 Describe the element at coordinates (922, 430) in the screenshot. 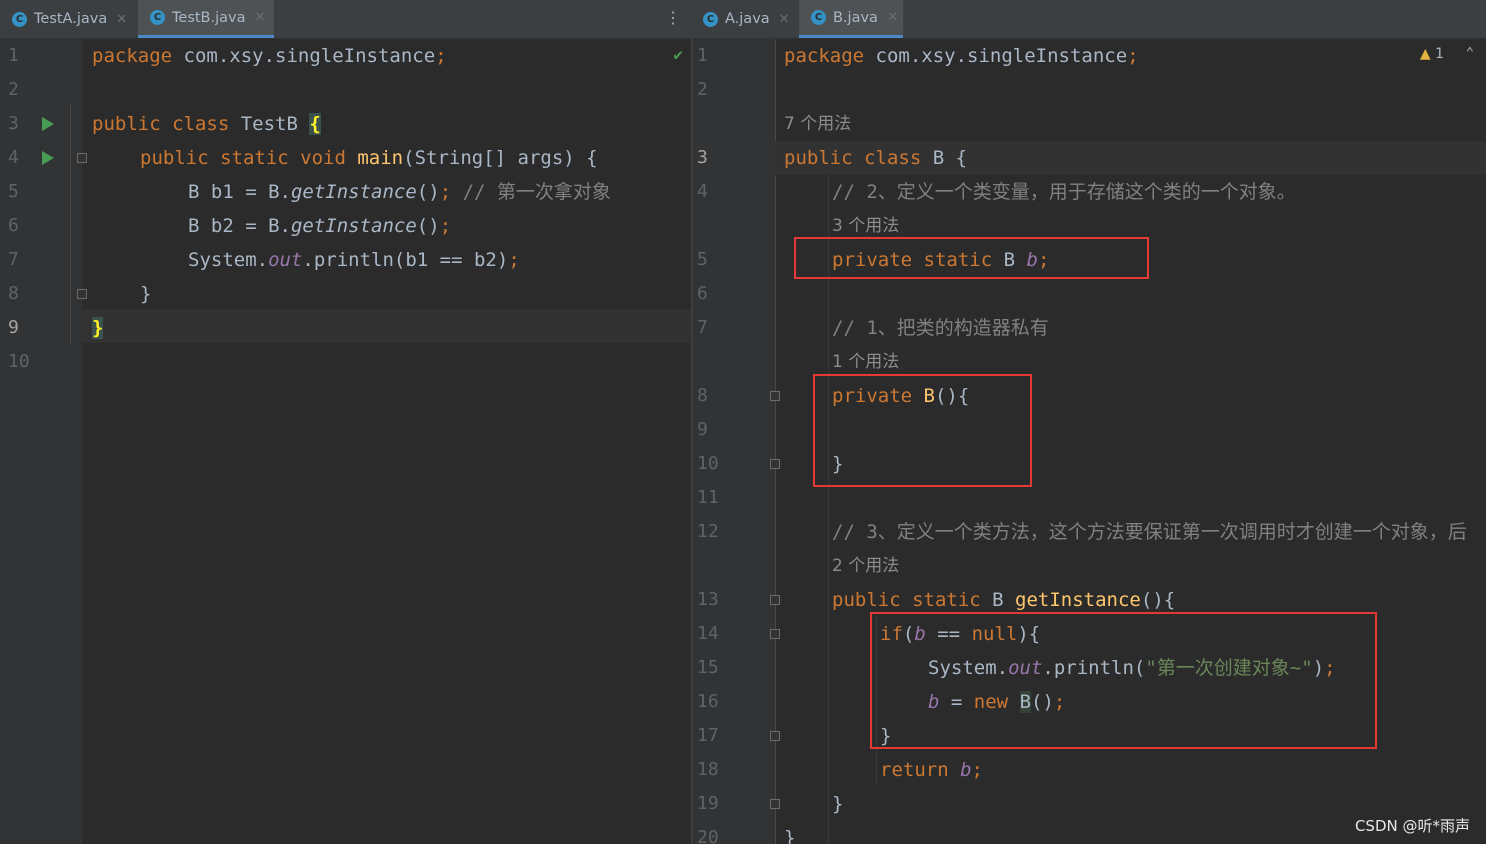

I see `highlight-box-constructor` at that location.